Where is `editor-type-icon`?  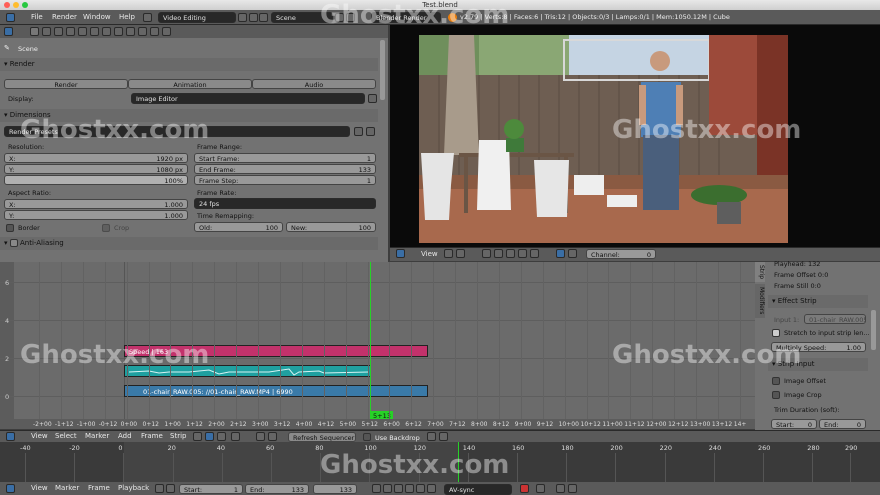
editor-type-icon is located at coordinates (10, 17).